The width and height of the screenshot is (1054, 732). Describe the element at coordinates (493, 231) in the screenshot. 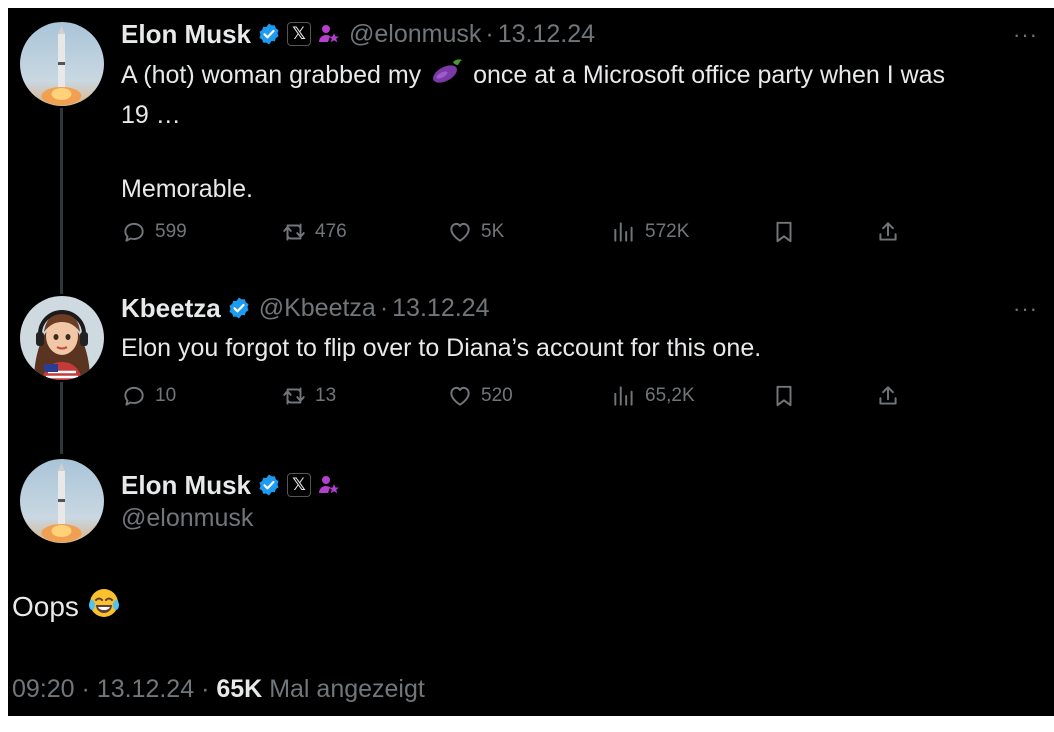

I see `like-count: 5K` at that location.